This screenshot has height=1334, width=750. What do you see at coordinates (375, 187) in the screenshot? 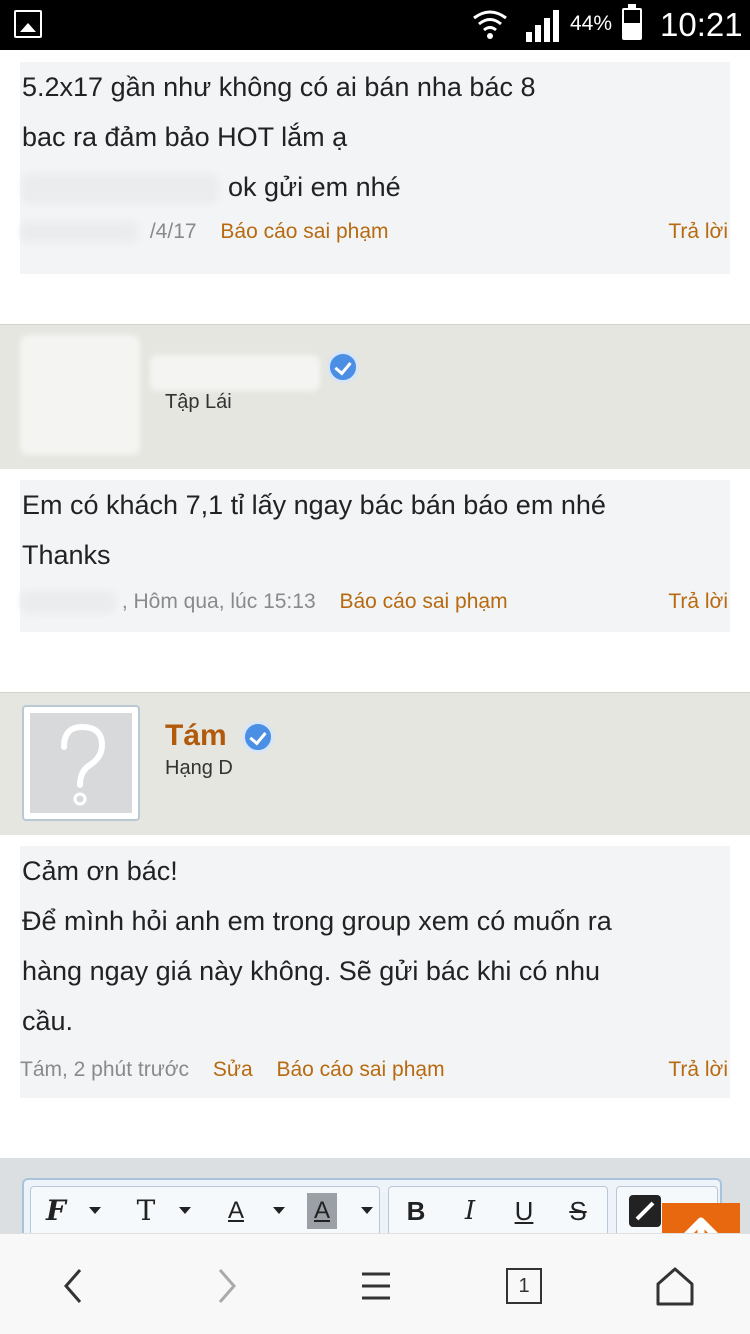
I see `message-line: ok gửi em nhé` at bounding box center [375, 187].